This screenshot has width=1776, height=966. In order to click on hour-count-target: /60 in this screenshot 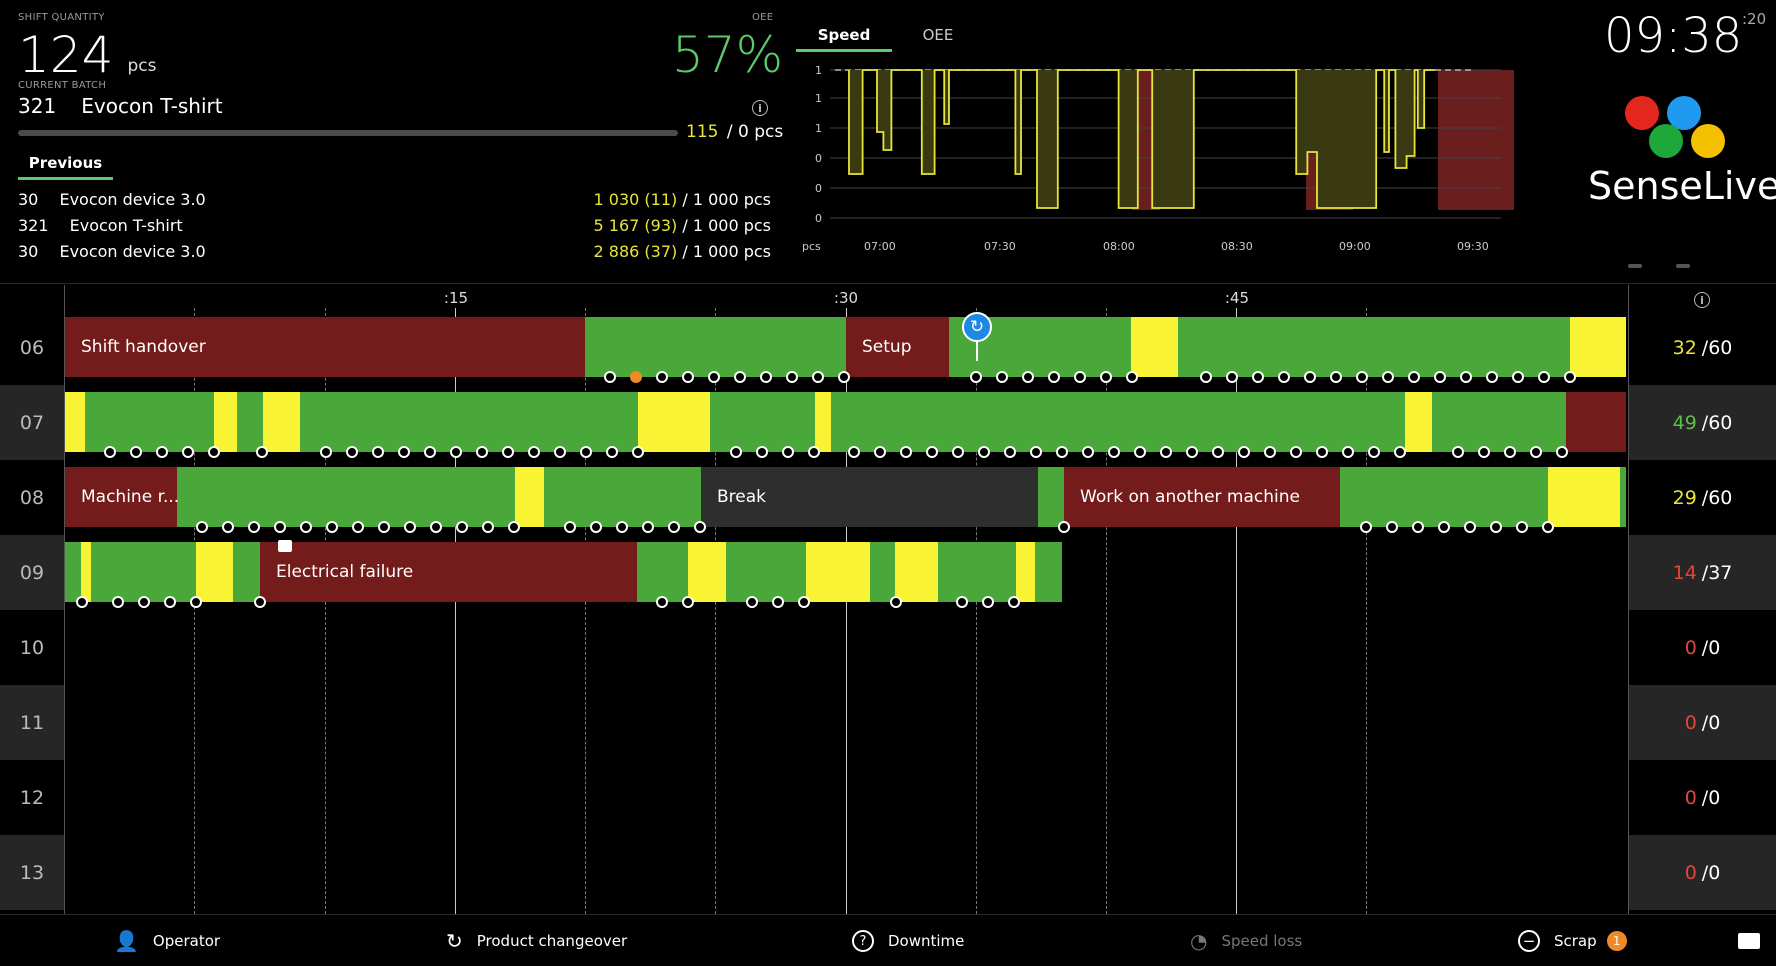, I will do `click(1717, 497)`.